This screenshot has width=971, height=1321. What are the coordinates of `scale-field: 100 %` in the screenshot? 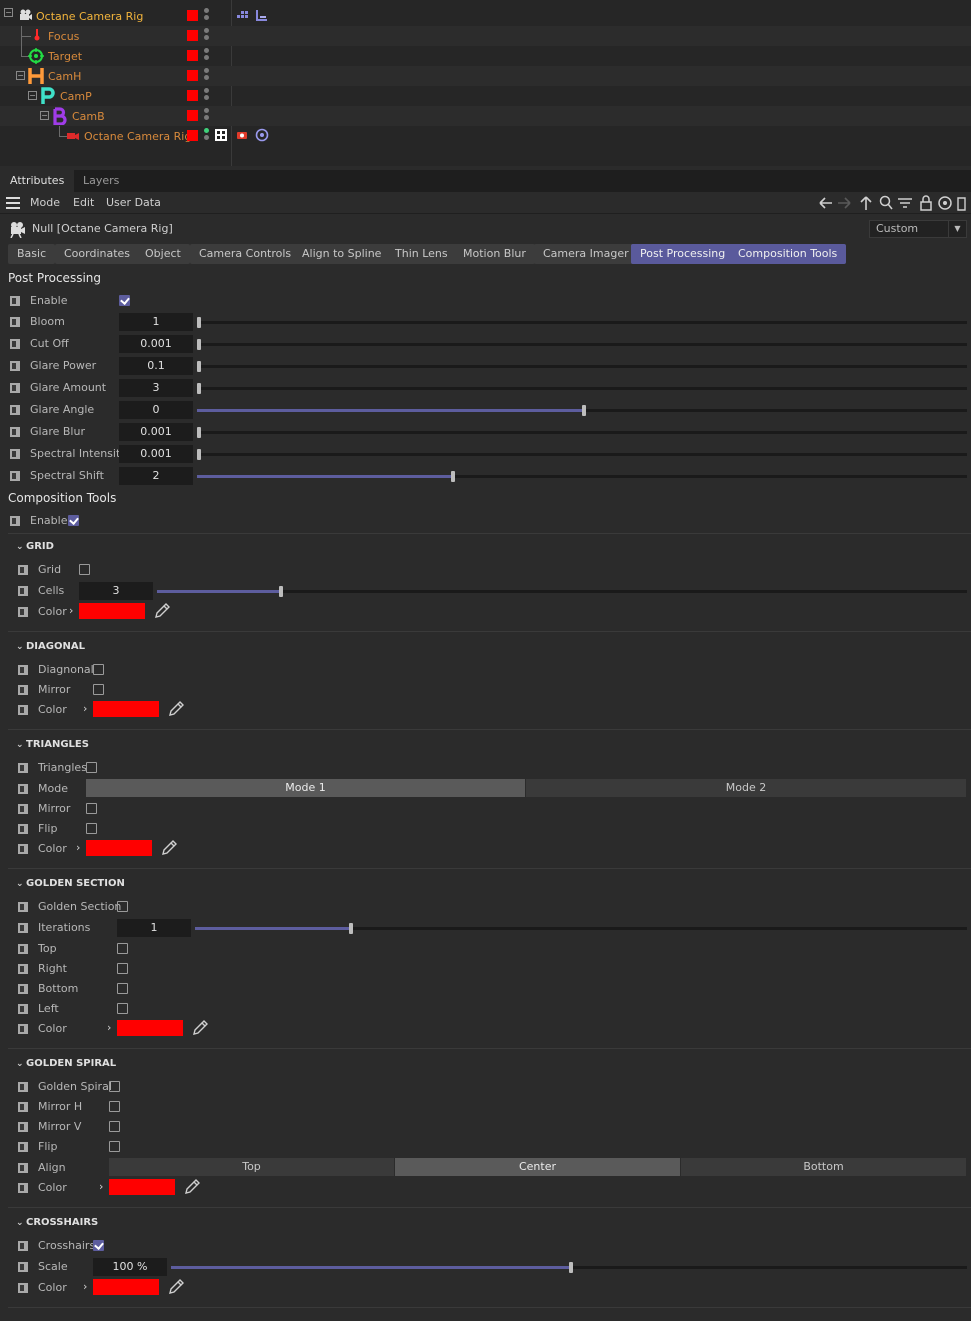 It's located at (130, 1267).